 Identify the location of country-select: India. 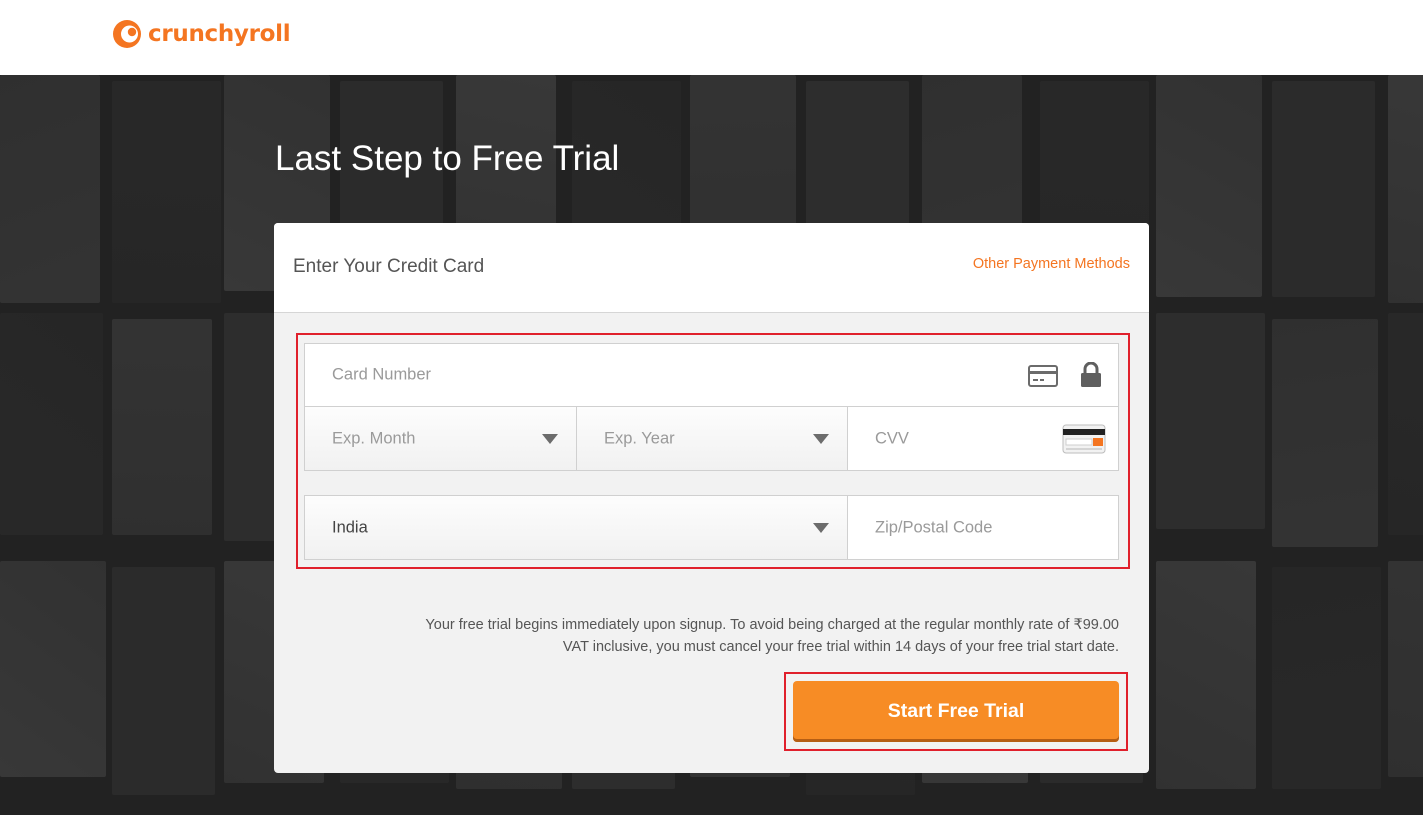
(576, 527).